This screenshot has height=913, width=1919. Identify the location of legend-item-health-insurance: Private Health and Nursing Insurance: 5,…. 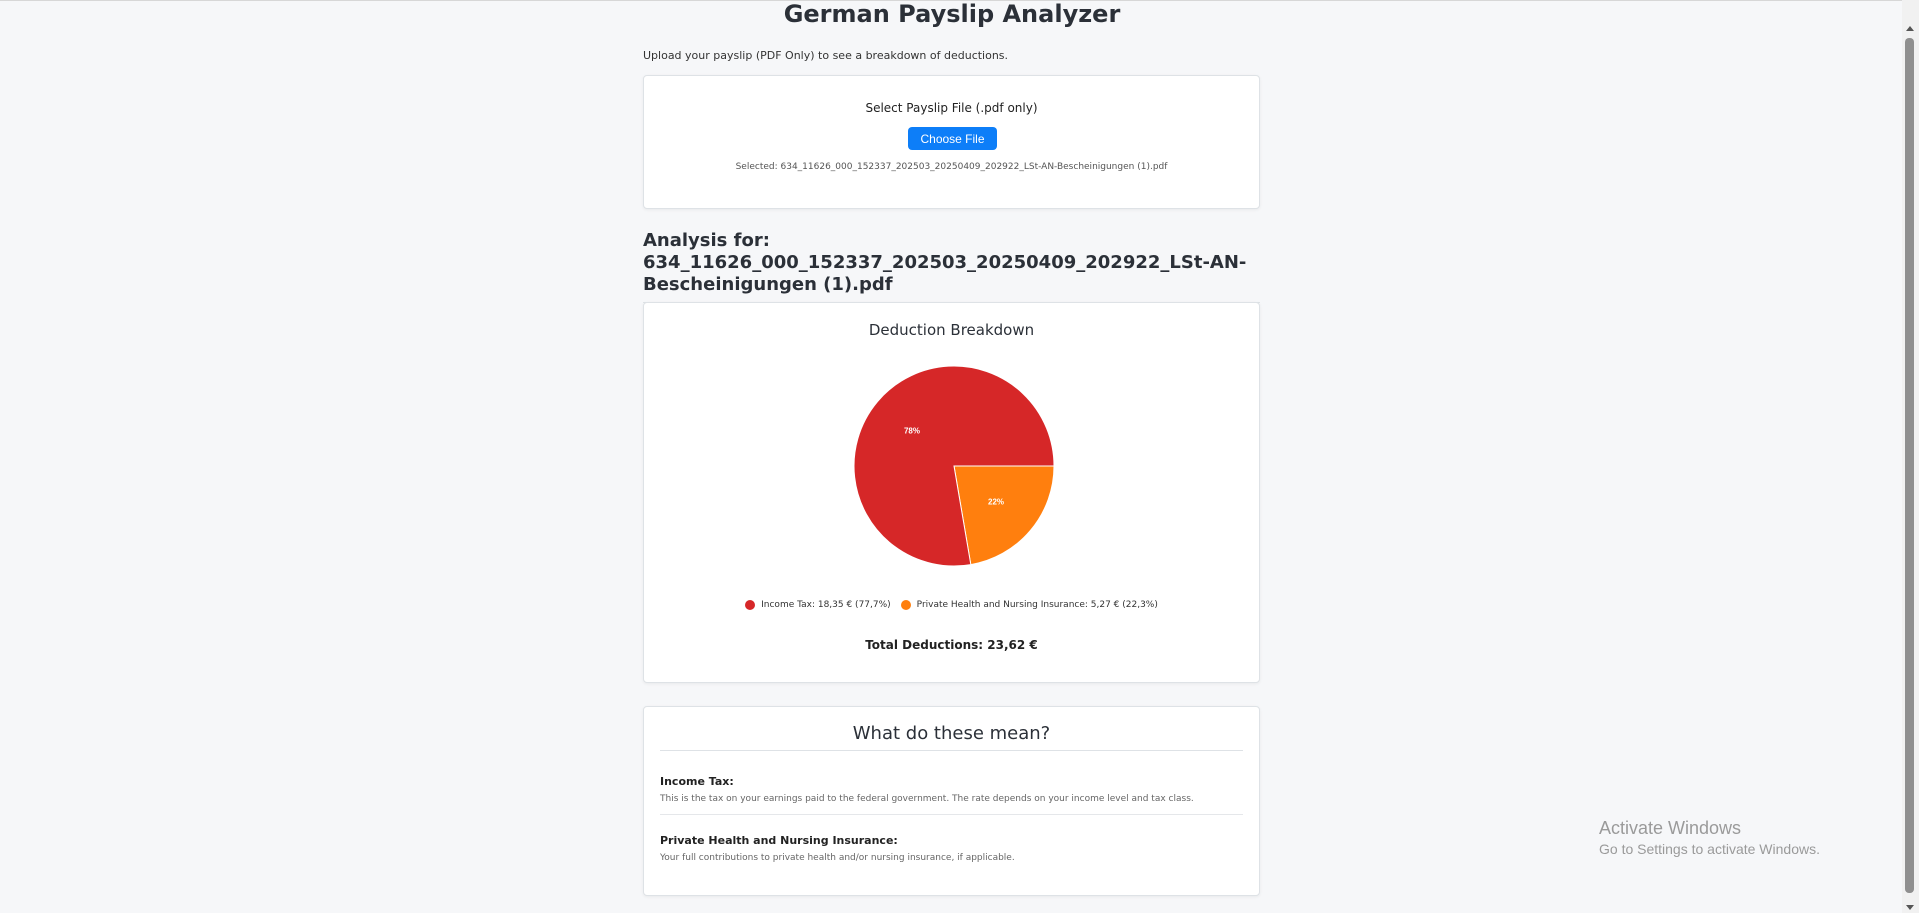
(1029, 605).